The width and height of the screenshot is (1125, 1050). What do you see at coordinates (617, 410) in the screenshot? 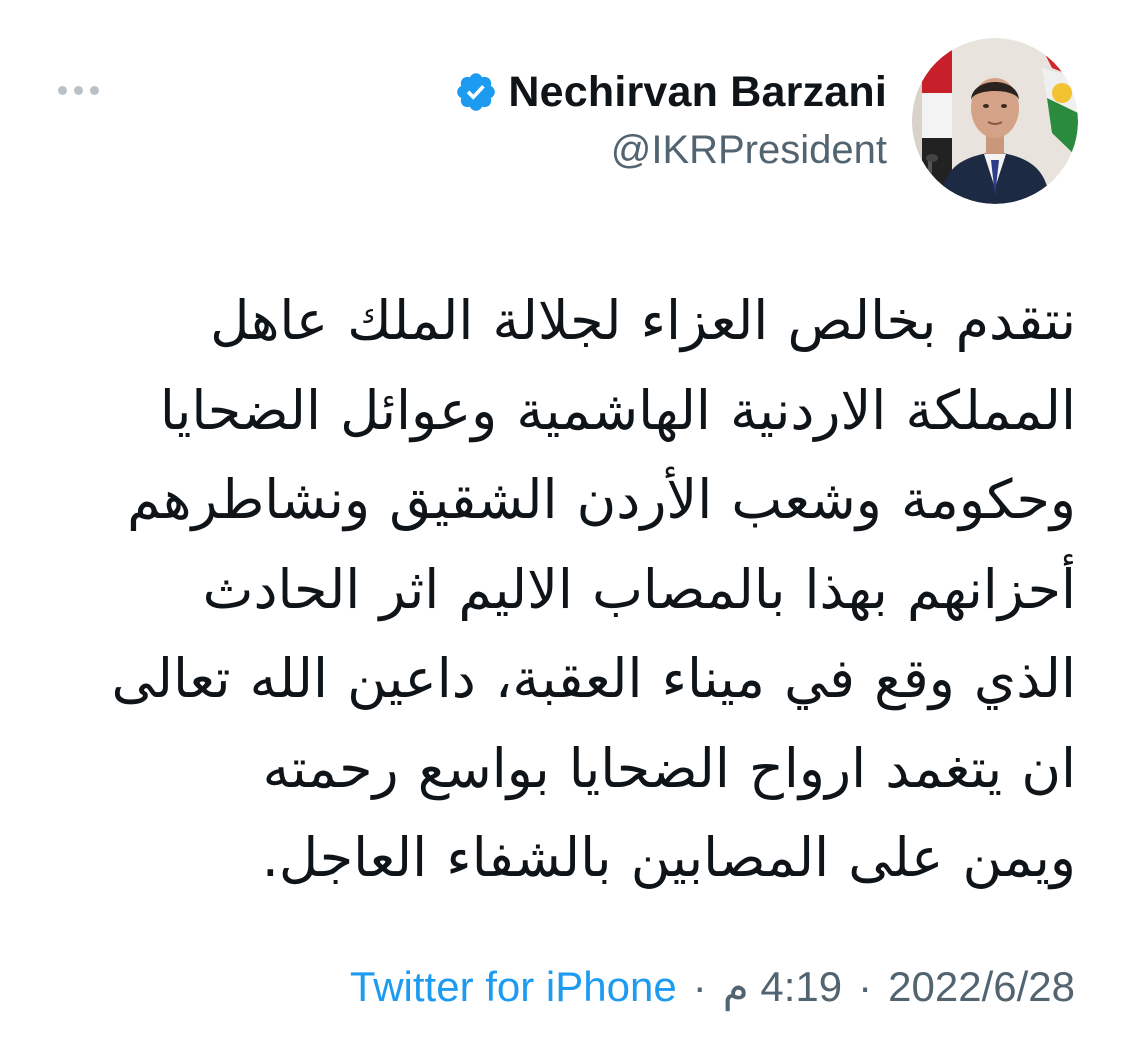
I see `tweet-text-line: المملكة الاردنية الهاشمية وعوائل الضحايا` at bounding box center [617, 410].